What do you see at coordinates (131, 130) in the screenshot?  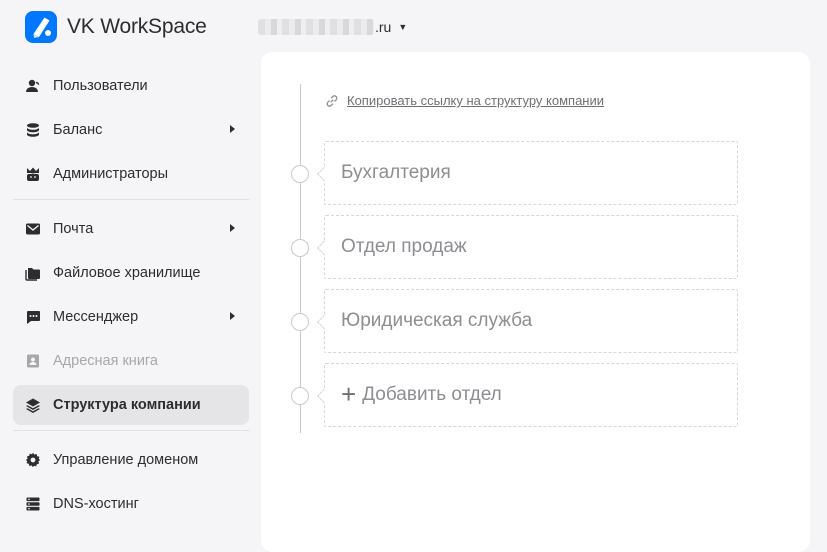 I see `sidebar-item-balance: Баланс` at bounding box center [131, 130].